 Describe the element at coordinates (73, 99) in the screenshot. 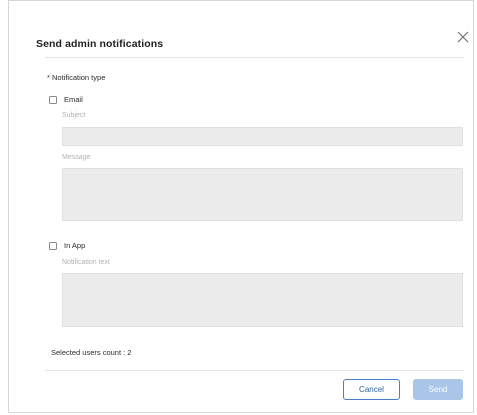

I see `email-checkbox-label: Email` at that location.